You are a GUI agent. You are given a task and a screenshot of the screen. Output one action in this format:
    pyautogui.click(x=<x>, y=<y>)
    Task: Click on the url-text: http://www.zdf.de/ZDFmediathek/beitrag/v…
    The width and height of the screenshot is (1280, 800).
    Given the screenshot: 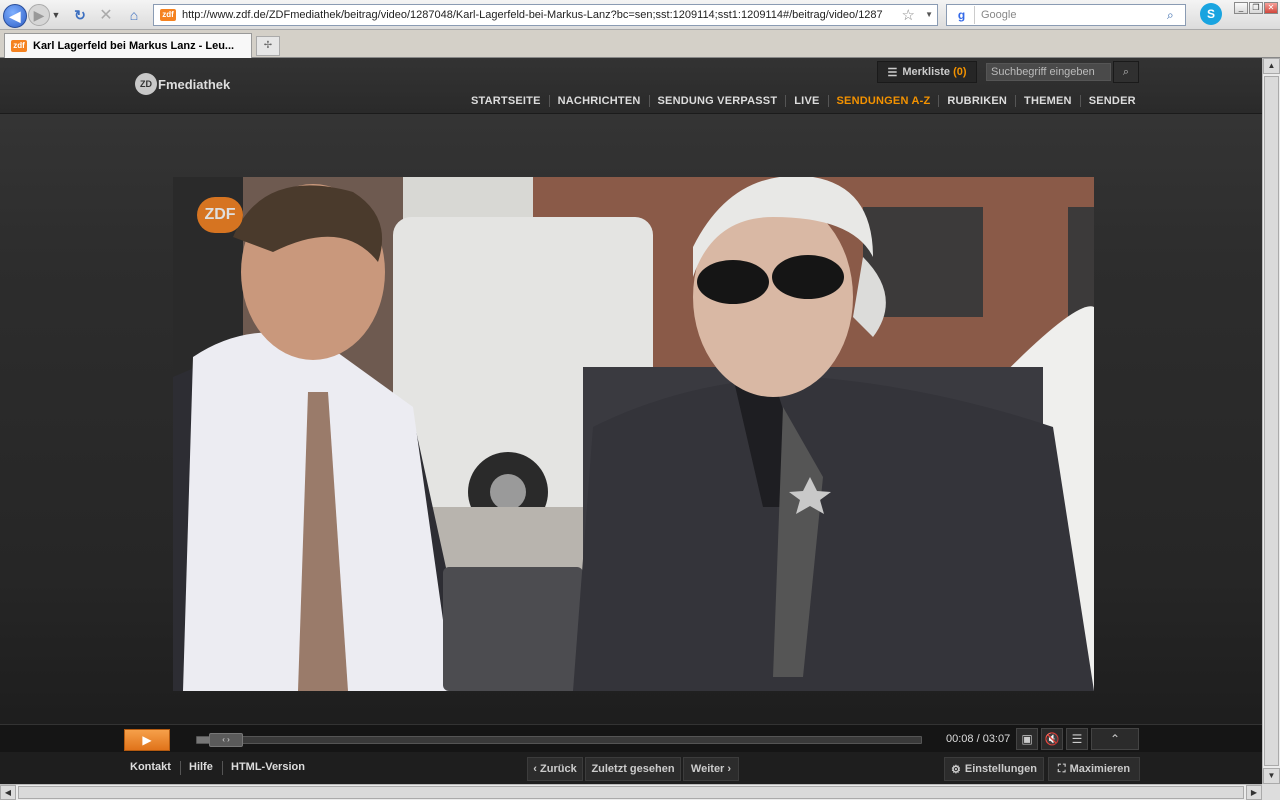 What is the action you would take?
    pyautogui.click(x=537, y=15)
    